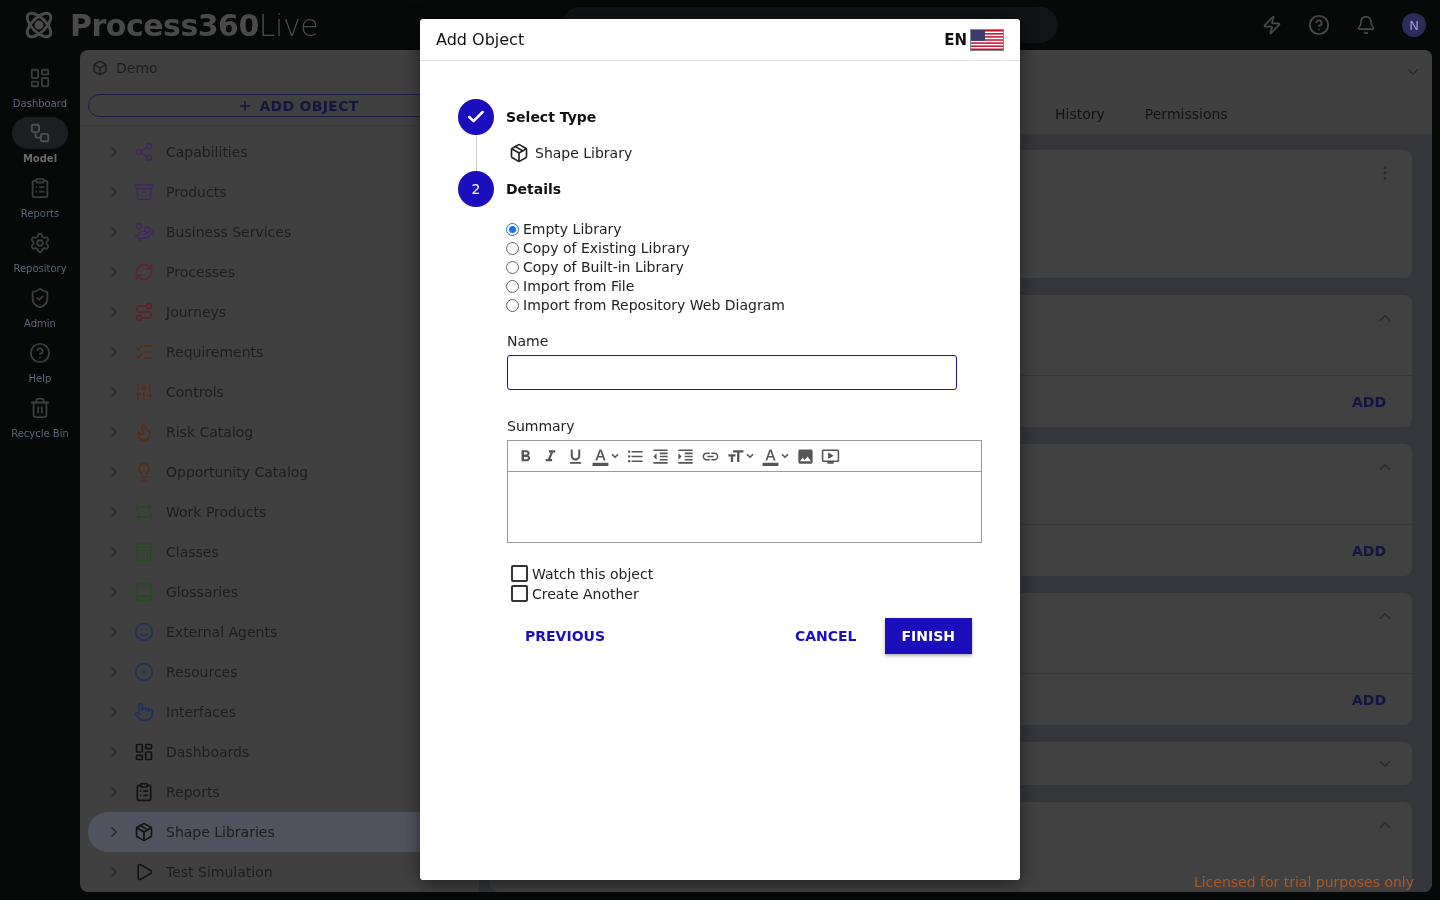 This screenshot has width=1440, height=900. What do you see at coordinates (519, 153) in the screenshot?
I see `package-icon` at bounding box center [519, 153].